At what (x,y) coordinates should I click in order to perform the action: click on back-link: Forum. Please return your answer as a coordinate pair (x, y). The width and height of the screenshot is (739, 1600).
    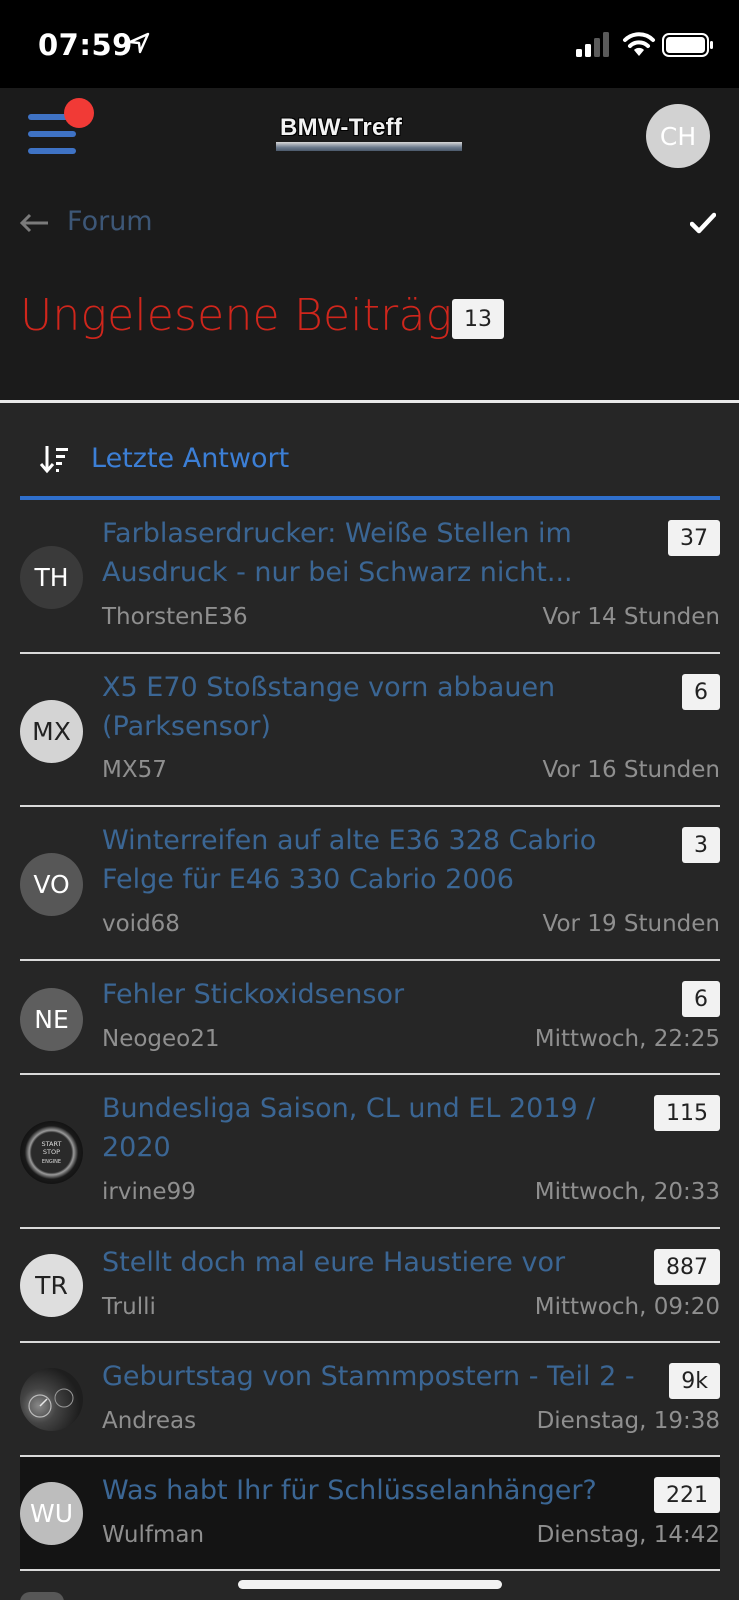
    Looking at the image, I should click on (110, 221).